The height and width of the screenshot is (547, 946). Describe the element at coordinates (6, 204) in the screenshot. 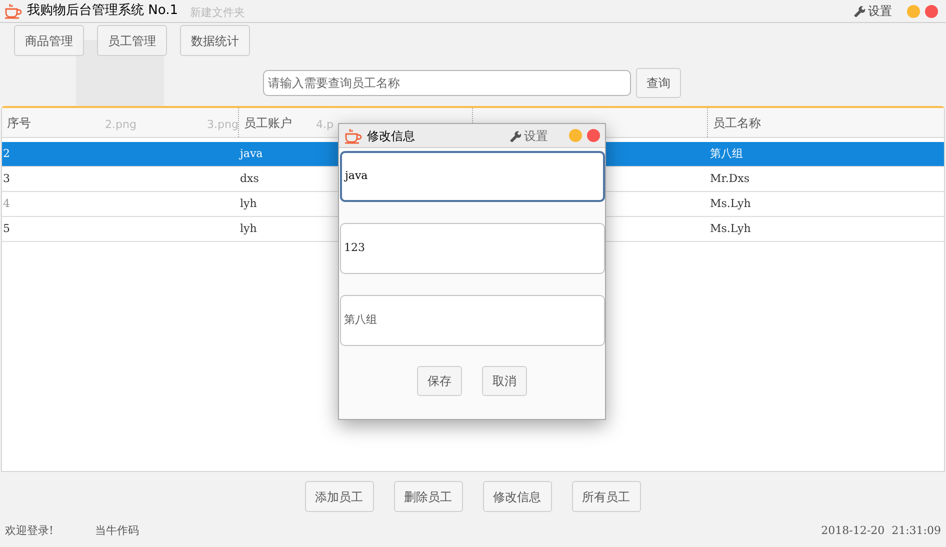

I see `table-cell-text: 4` at that location.